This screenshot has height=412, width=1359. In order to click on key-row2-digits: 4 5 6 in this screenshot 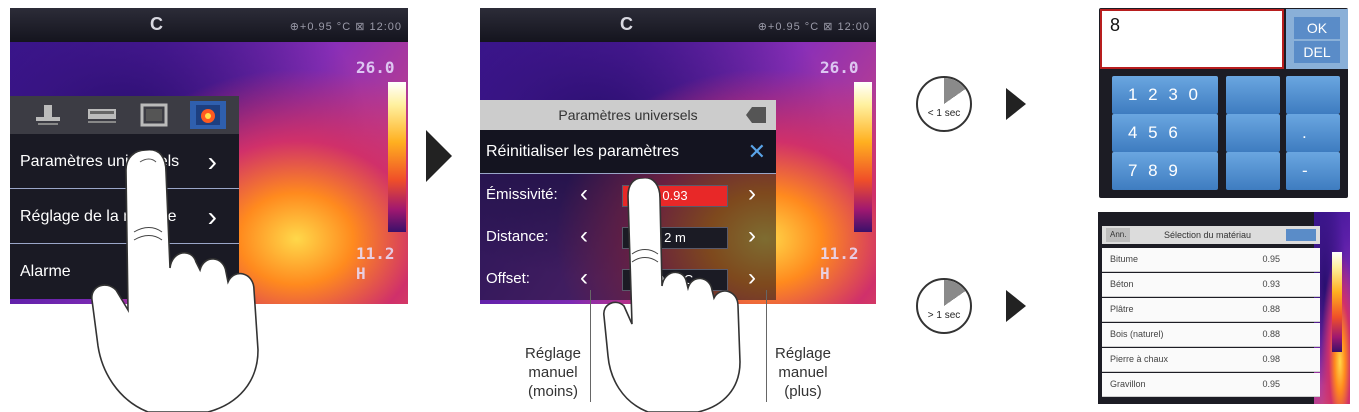, I will do `click(1165, 133)`.